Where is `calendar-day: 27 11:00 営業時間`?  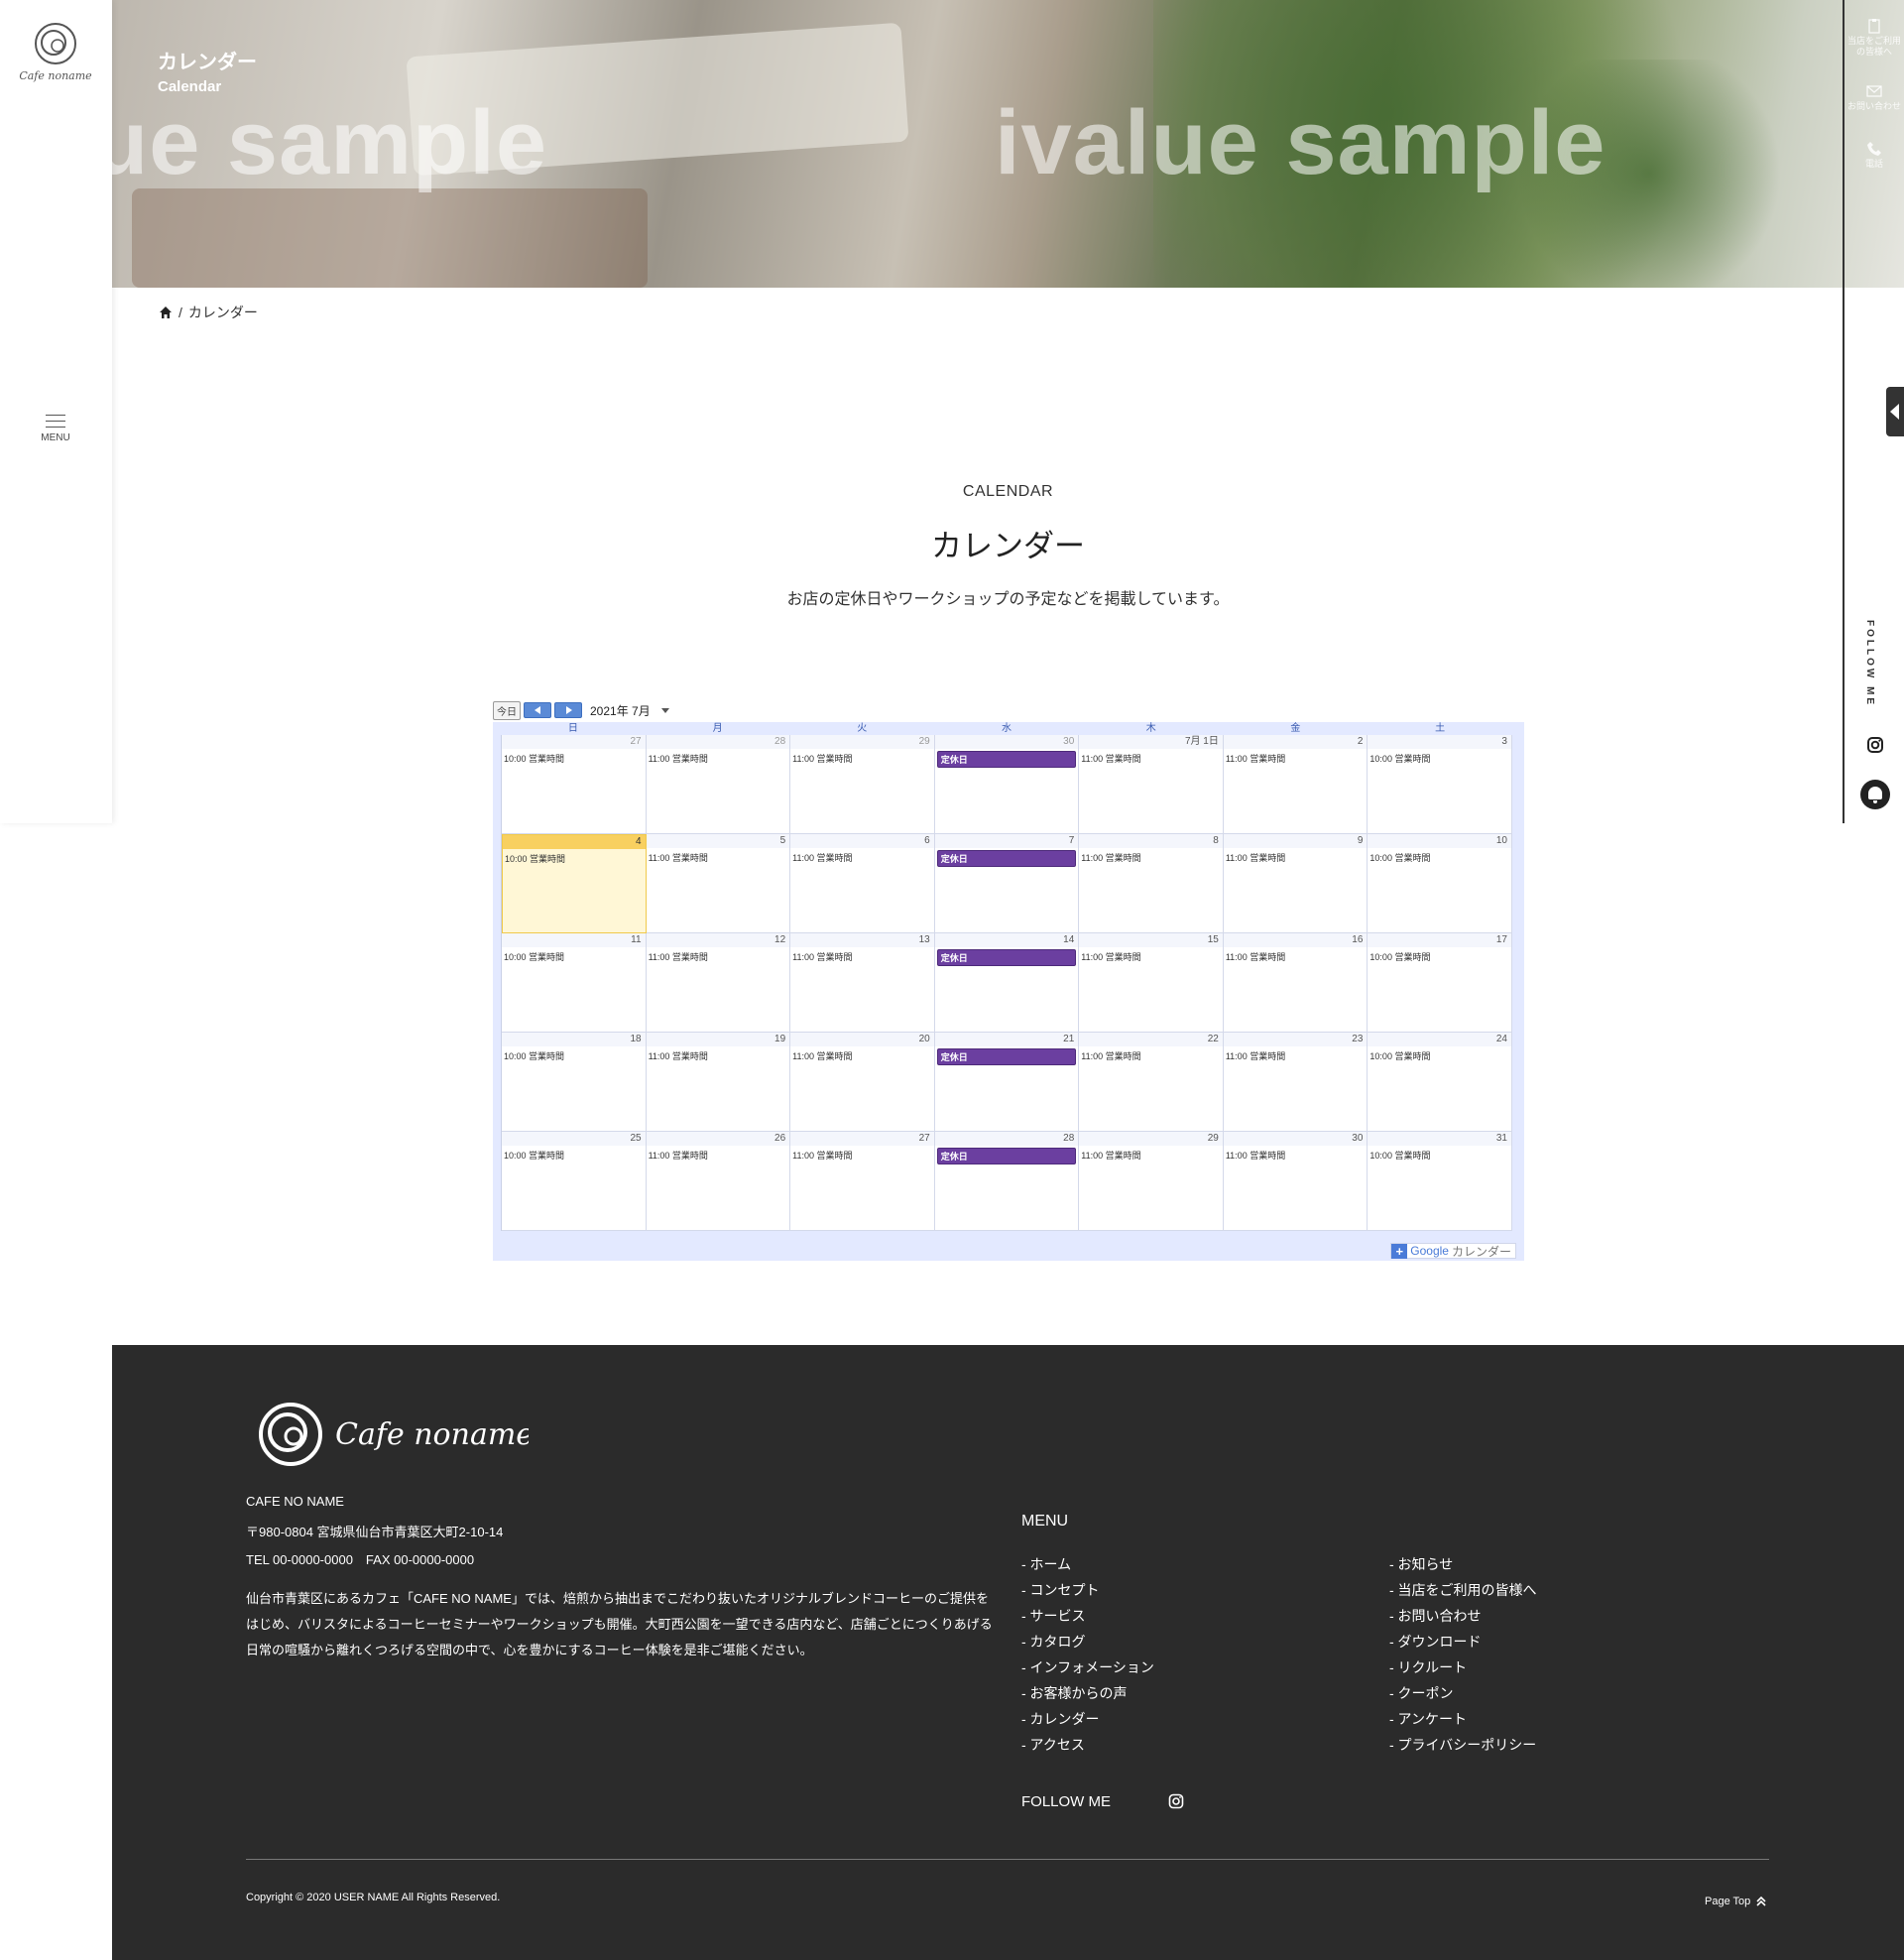 calendar-day: 27 11:00 営業時間 is located at coordinates (862, 1181).